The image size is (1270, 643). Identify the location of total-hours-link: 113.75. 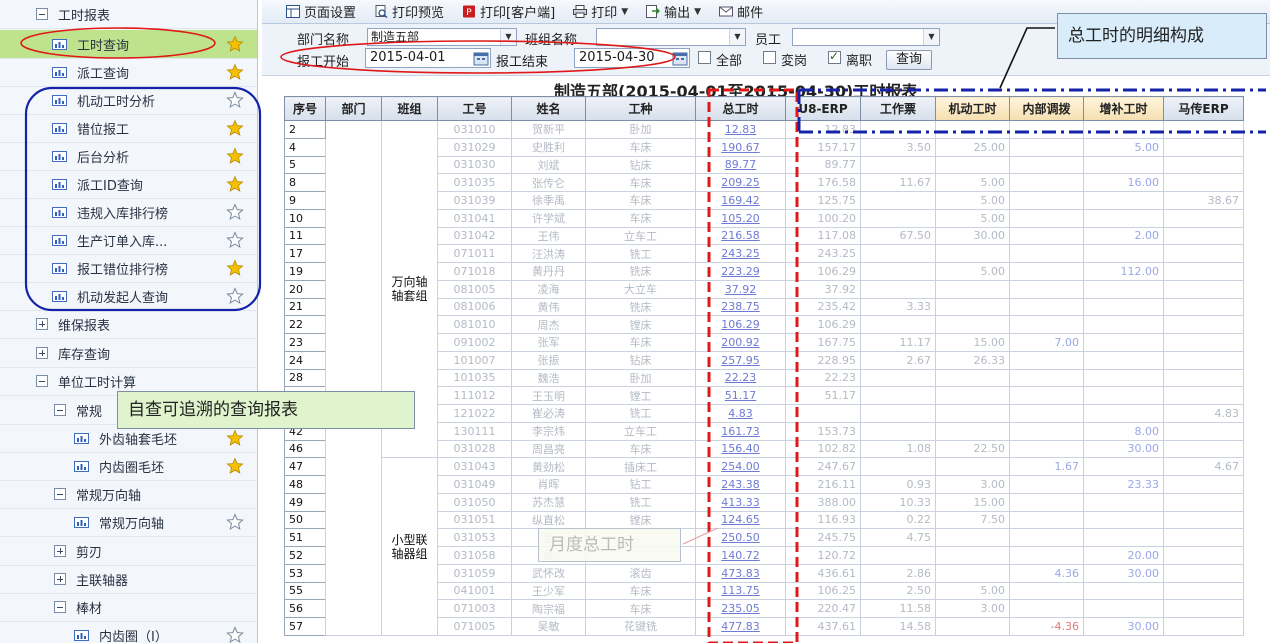
(740, 591).